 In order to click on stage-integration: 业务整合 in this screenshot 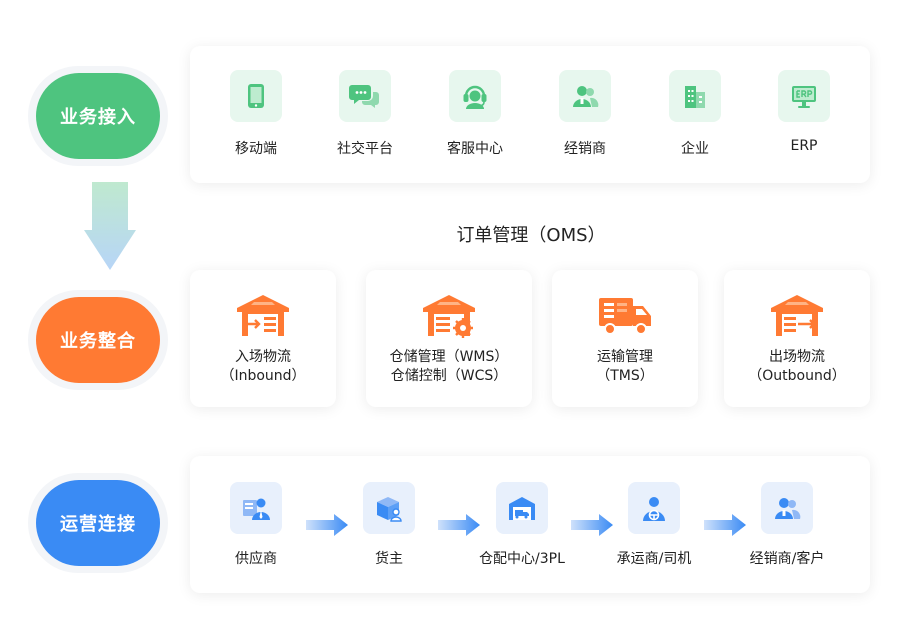, I will do `click(98, 340)`.